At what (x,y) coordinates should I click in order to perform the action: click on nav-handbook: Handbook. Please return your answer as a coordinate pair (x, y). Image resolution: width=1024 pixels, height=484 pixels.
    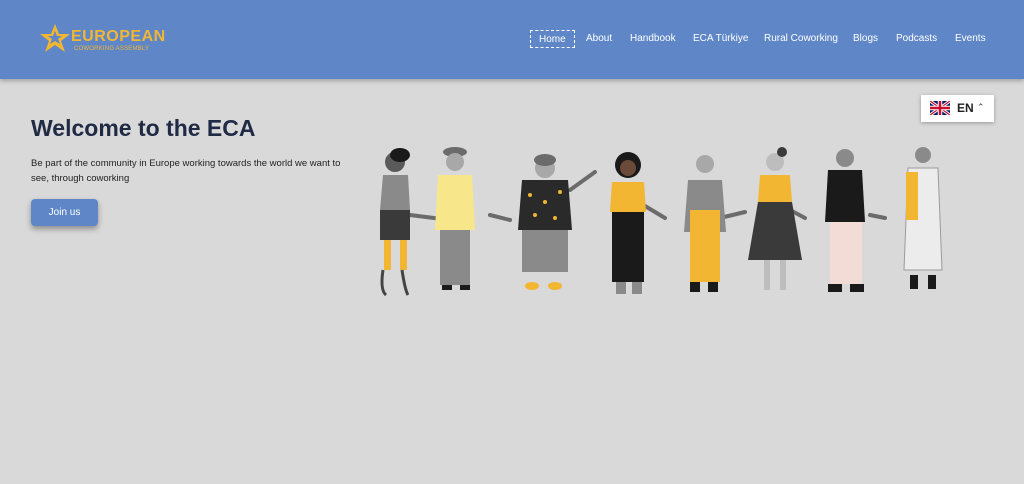
    Looking at the image, I should click on (653, 39).